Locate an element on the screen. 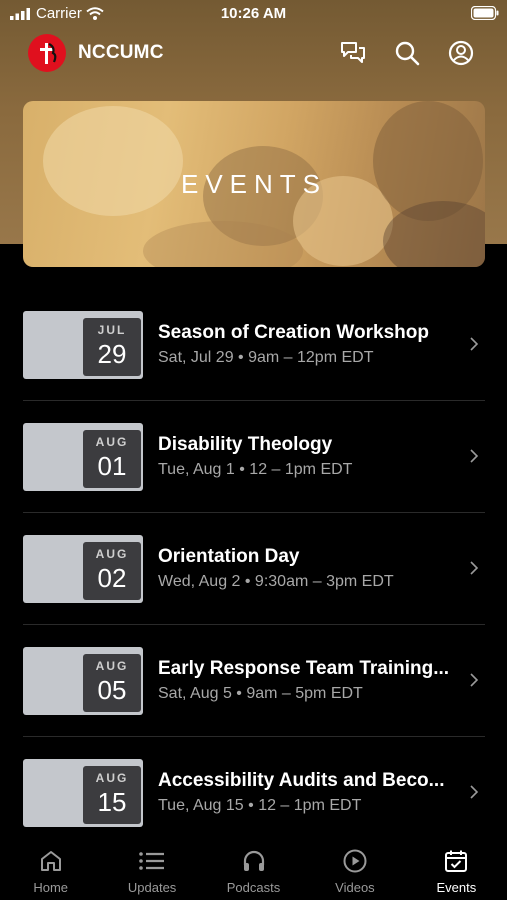 The width and height of the screenshot is (507, 900). app-header: NCCUMC is located at coordinates (253, 53).